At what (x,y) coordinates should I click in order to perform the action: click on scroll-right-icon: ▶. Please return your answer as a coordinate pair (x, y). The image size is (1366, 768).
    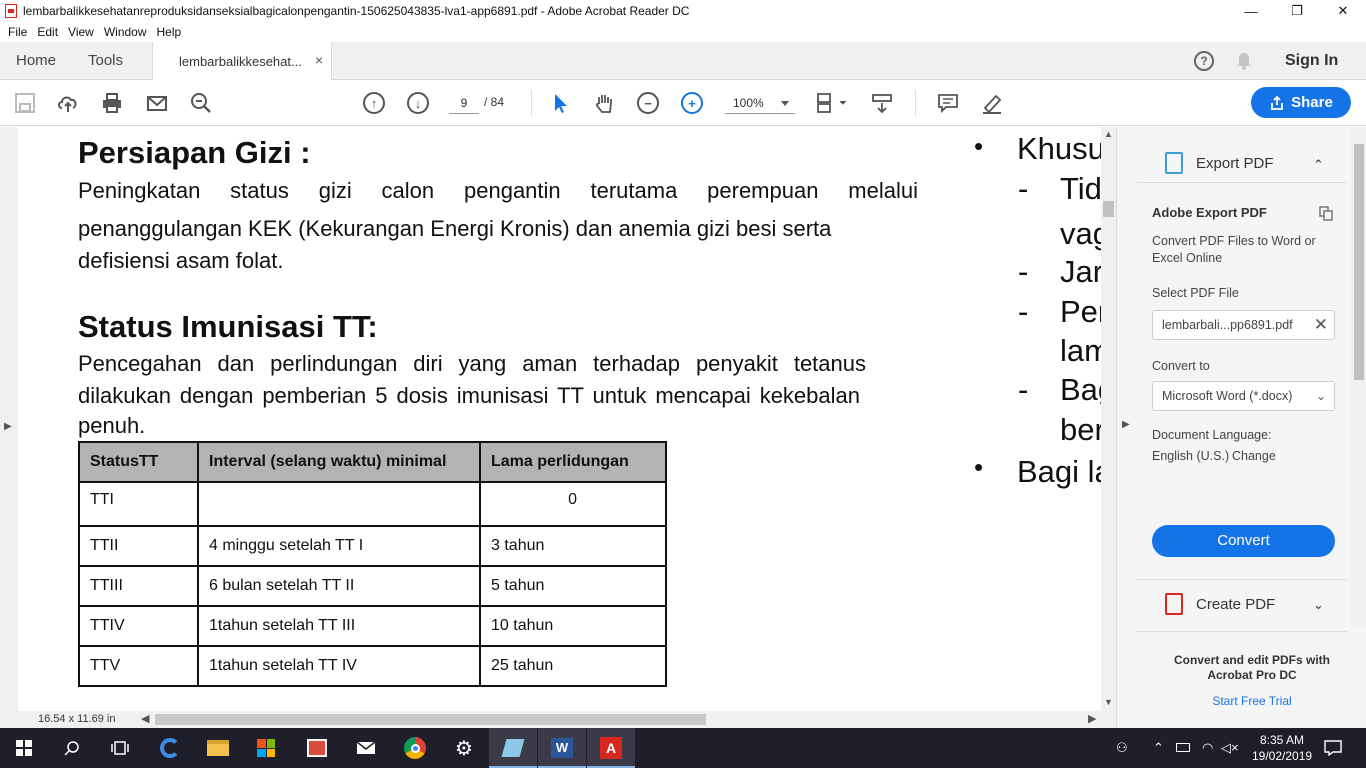
    Looking at the image, I should click on (1092, 718).